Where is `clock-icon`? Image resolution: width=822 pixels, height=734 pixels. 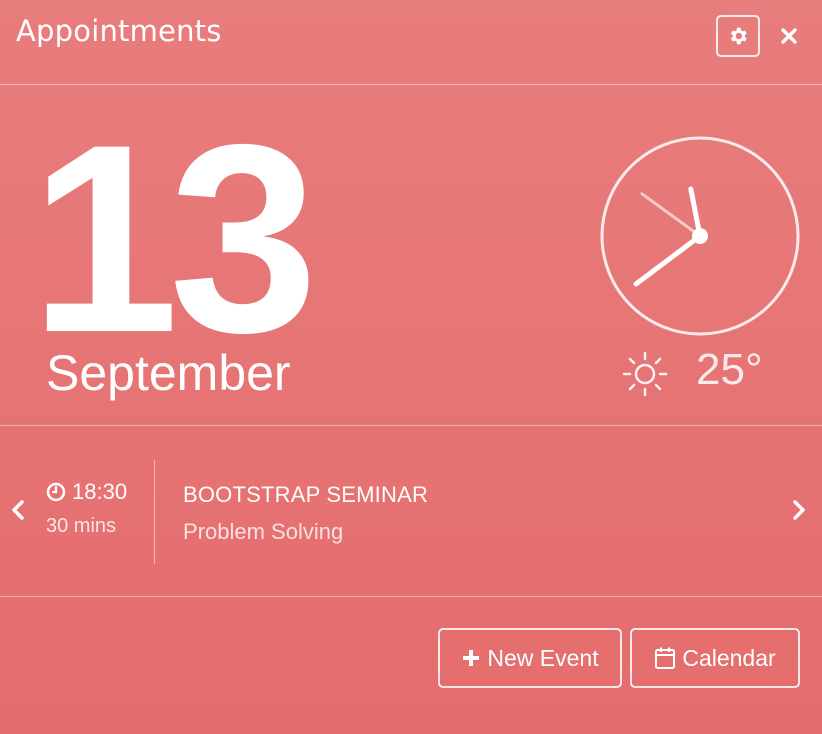
clock-icon is located at coordinates (56, 492).